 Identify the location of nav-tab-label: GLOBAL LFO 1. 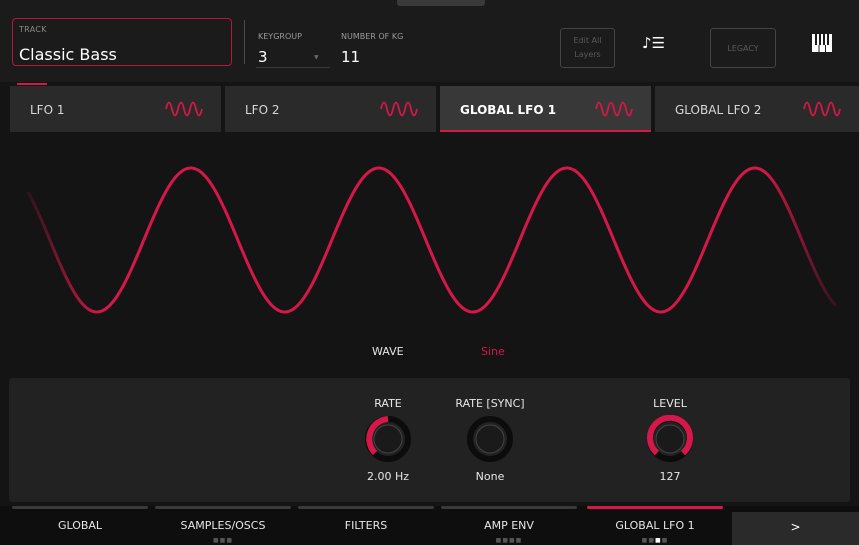
(655, 525).